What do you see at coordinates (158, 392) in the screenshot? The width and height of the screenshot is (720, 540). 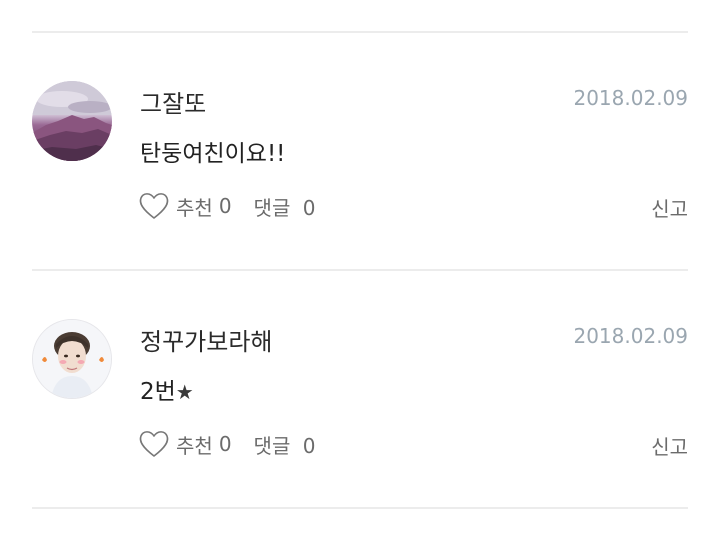 I see `comment-text-body: 2번` at bounding box center [158, 392].